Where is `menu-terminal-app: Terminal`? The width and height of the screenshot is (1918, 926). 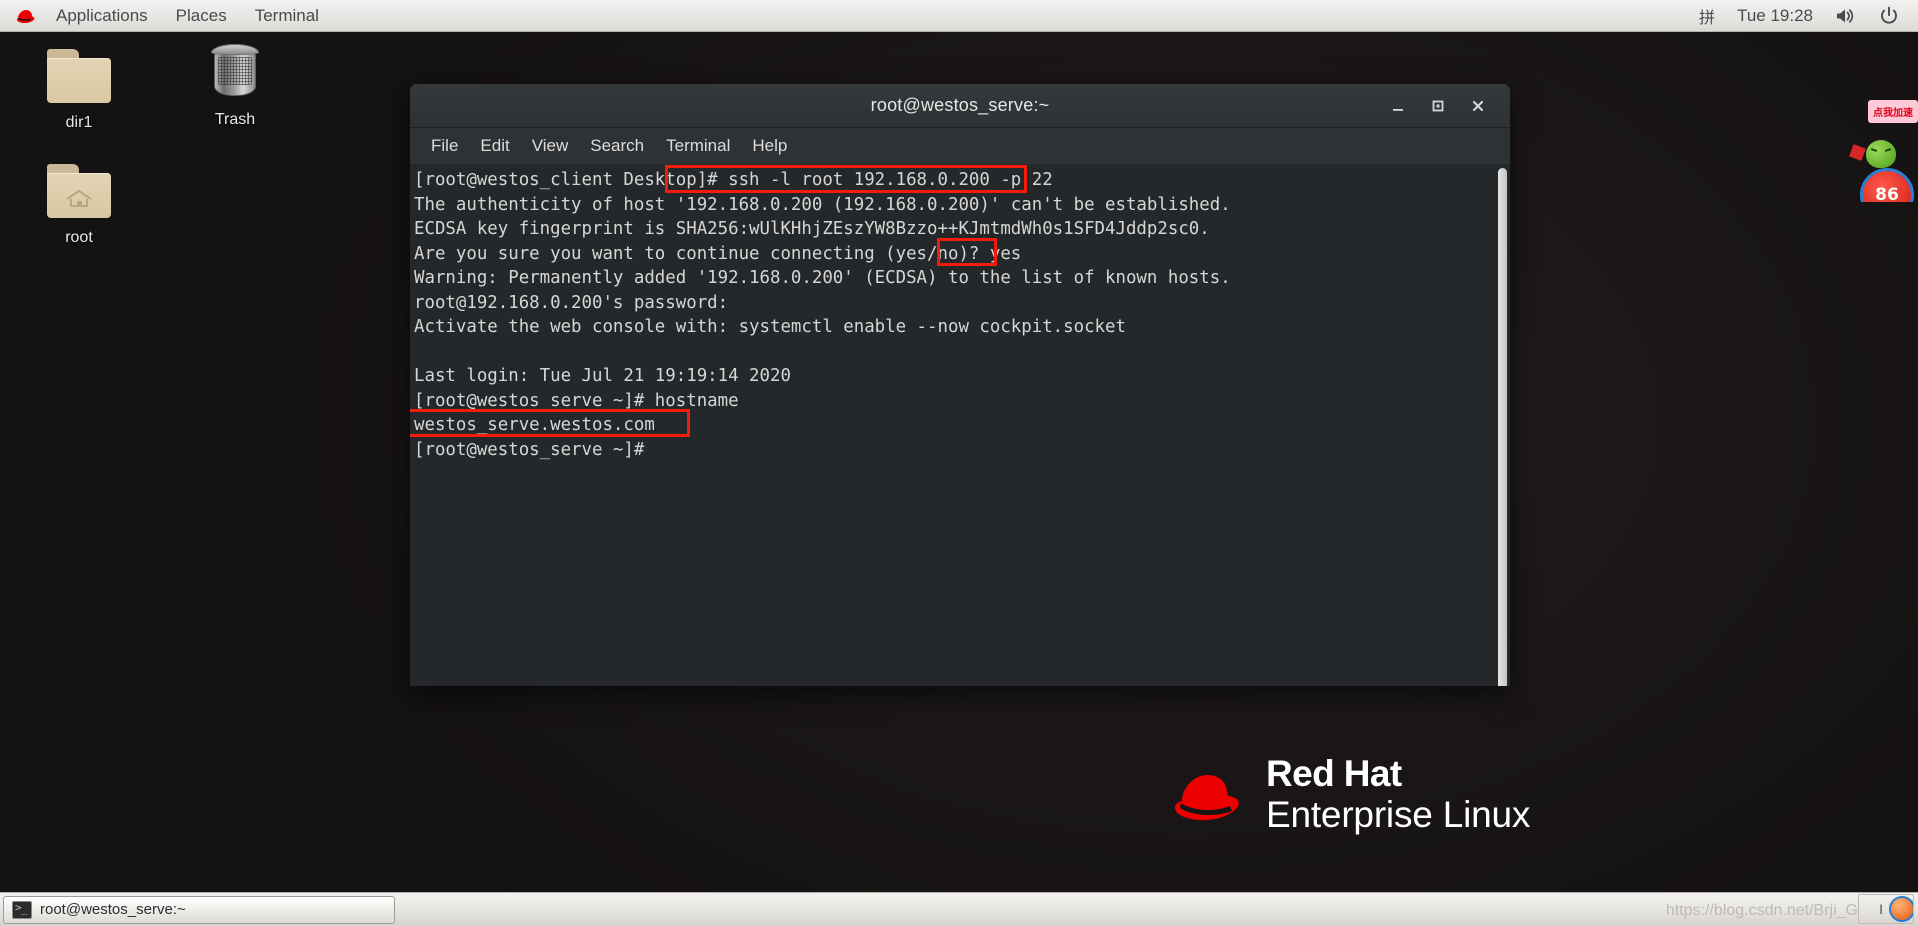 menu-terminal-app: Terminal is located at coordinates (287, 15).